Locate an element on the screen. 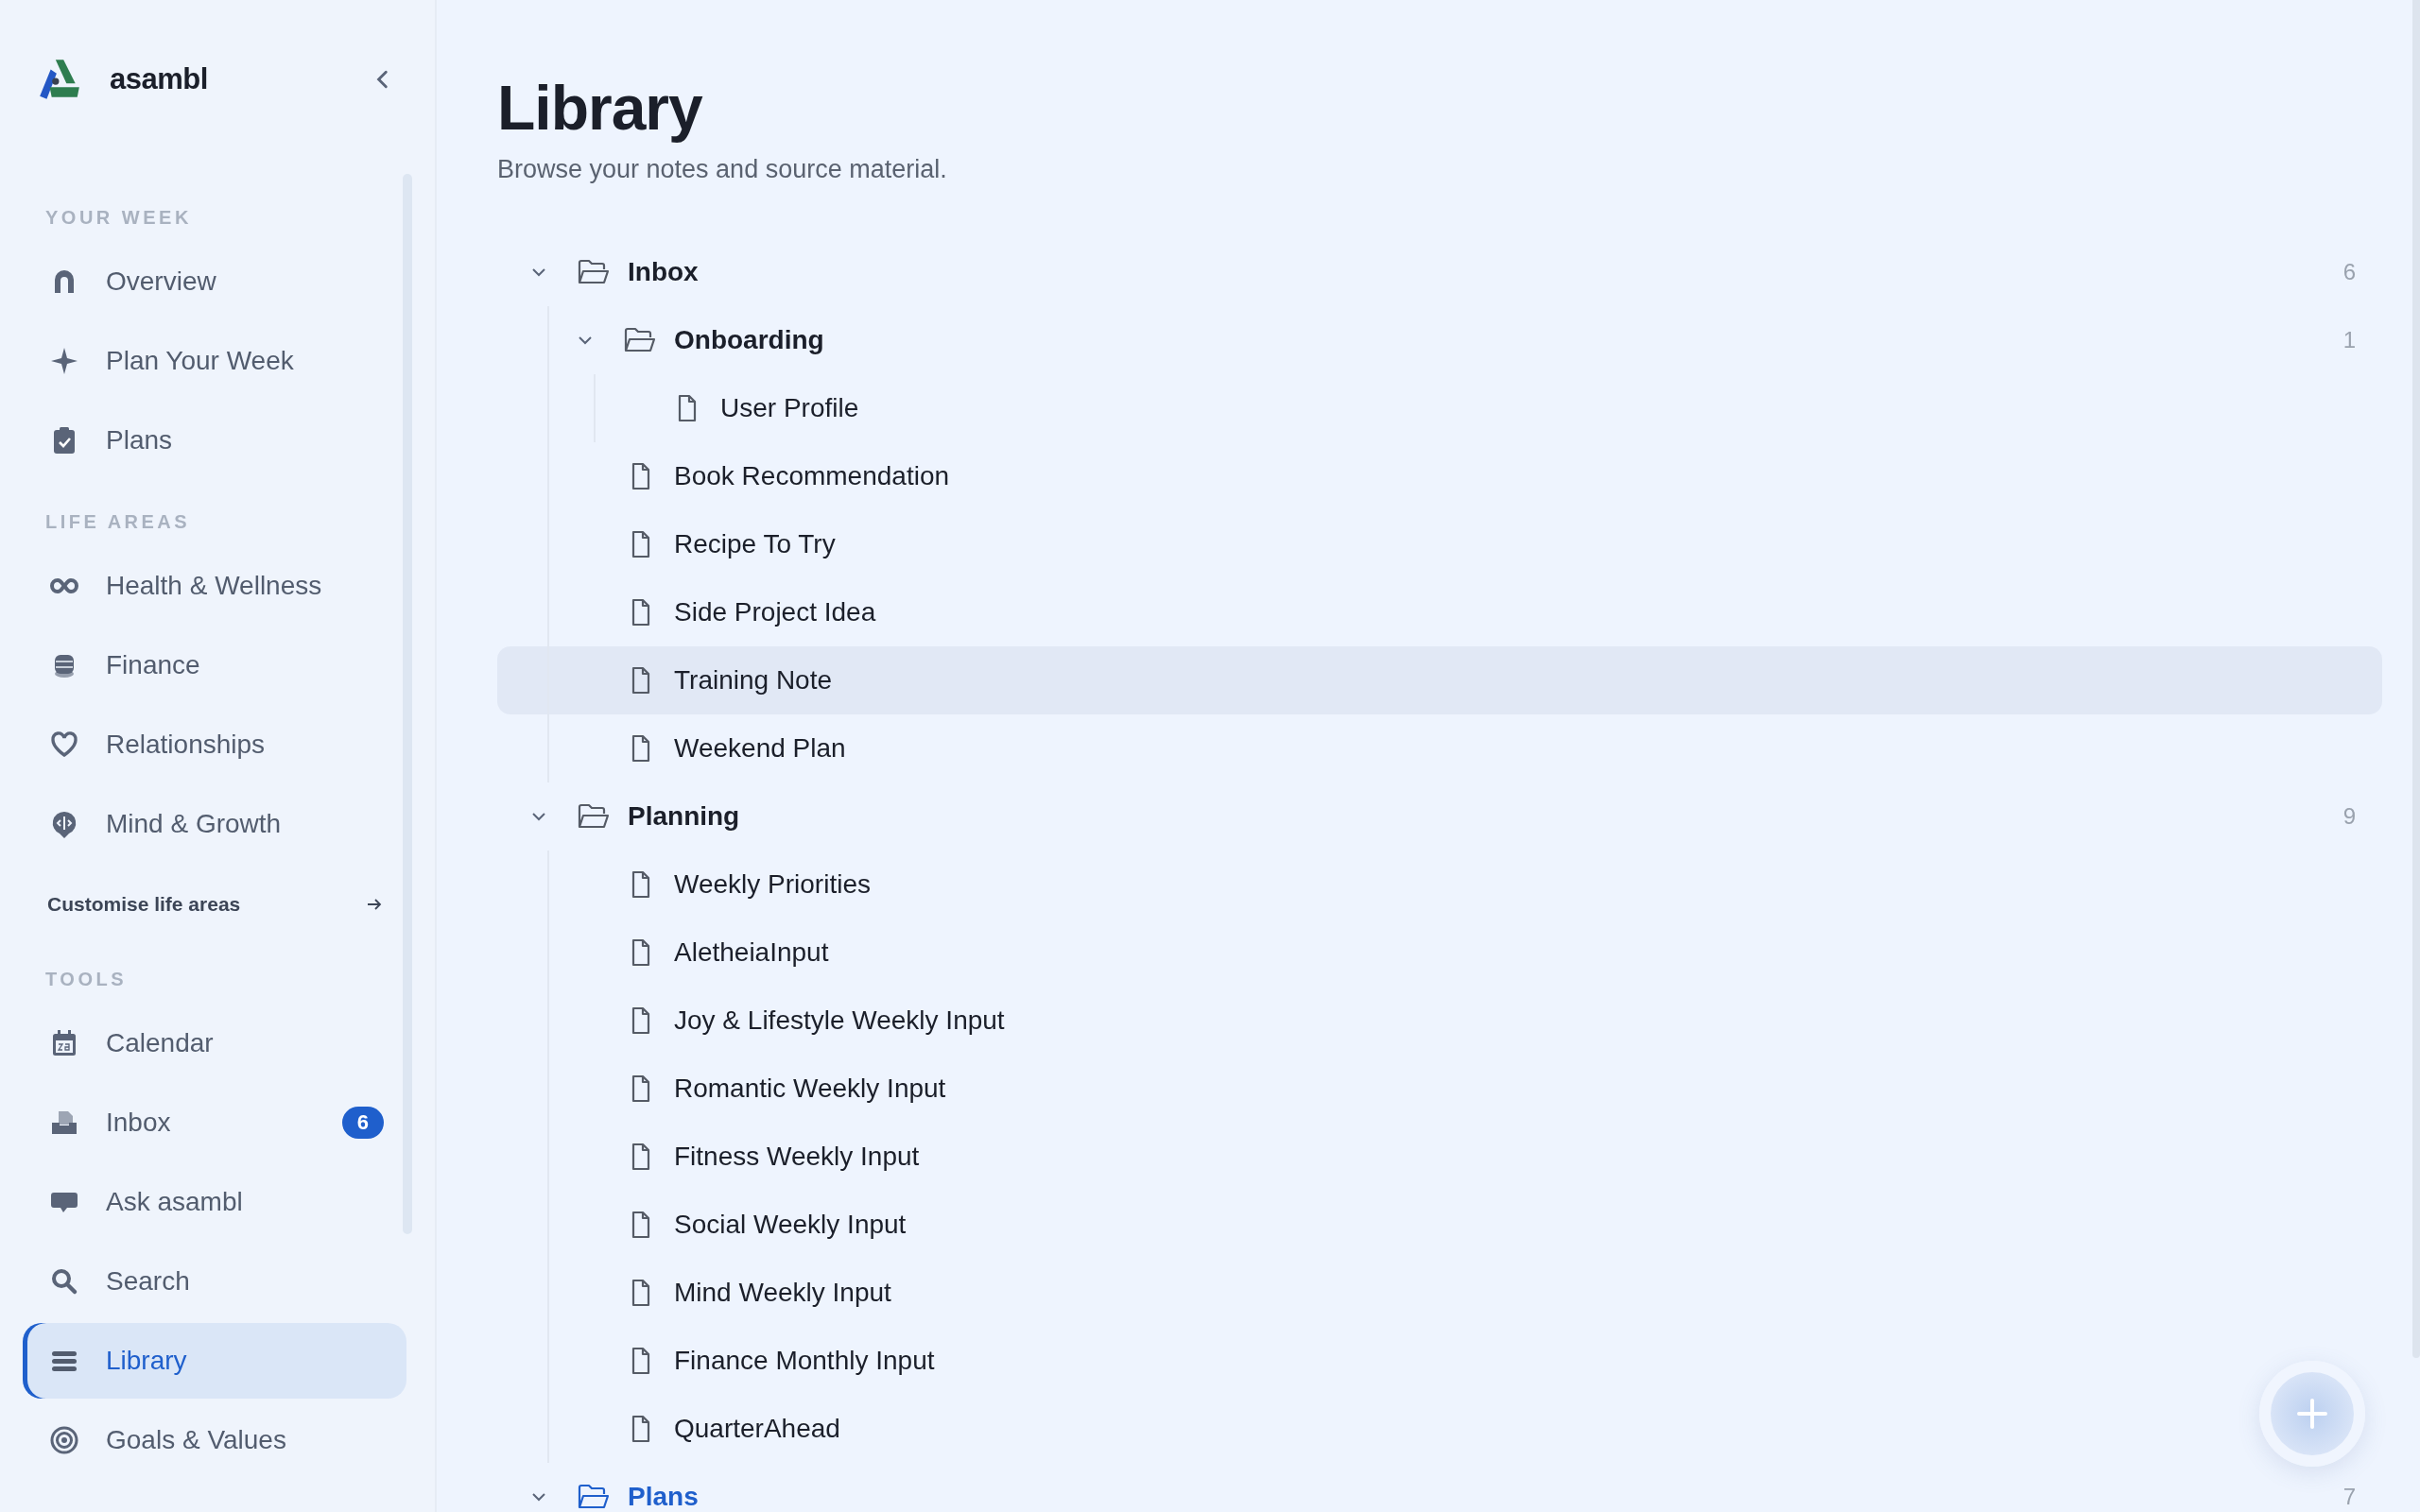  note-title: Side Project Idea is located at coordinates (775, 612).